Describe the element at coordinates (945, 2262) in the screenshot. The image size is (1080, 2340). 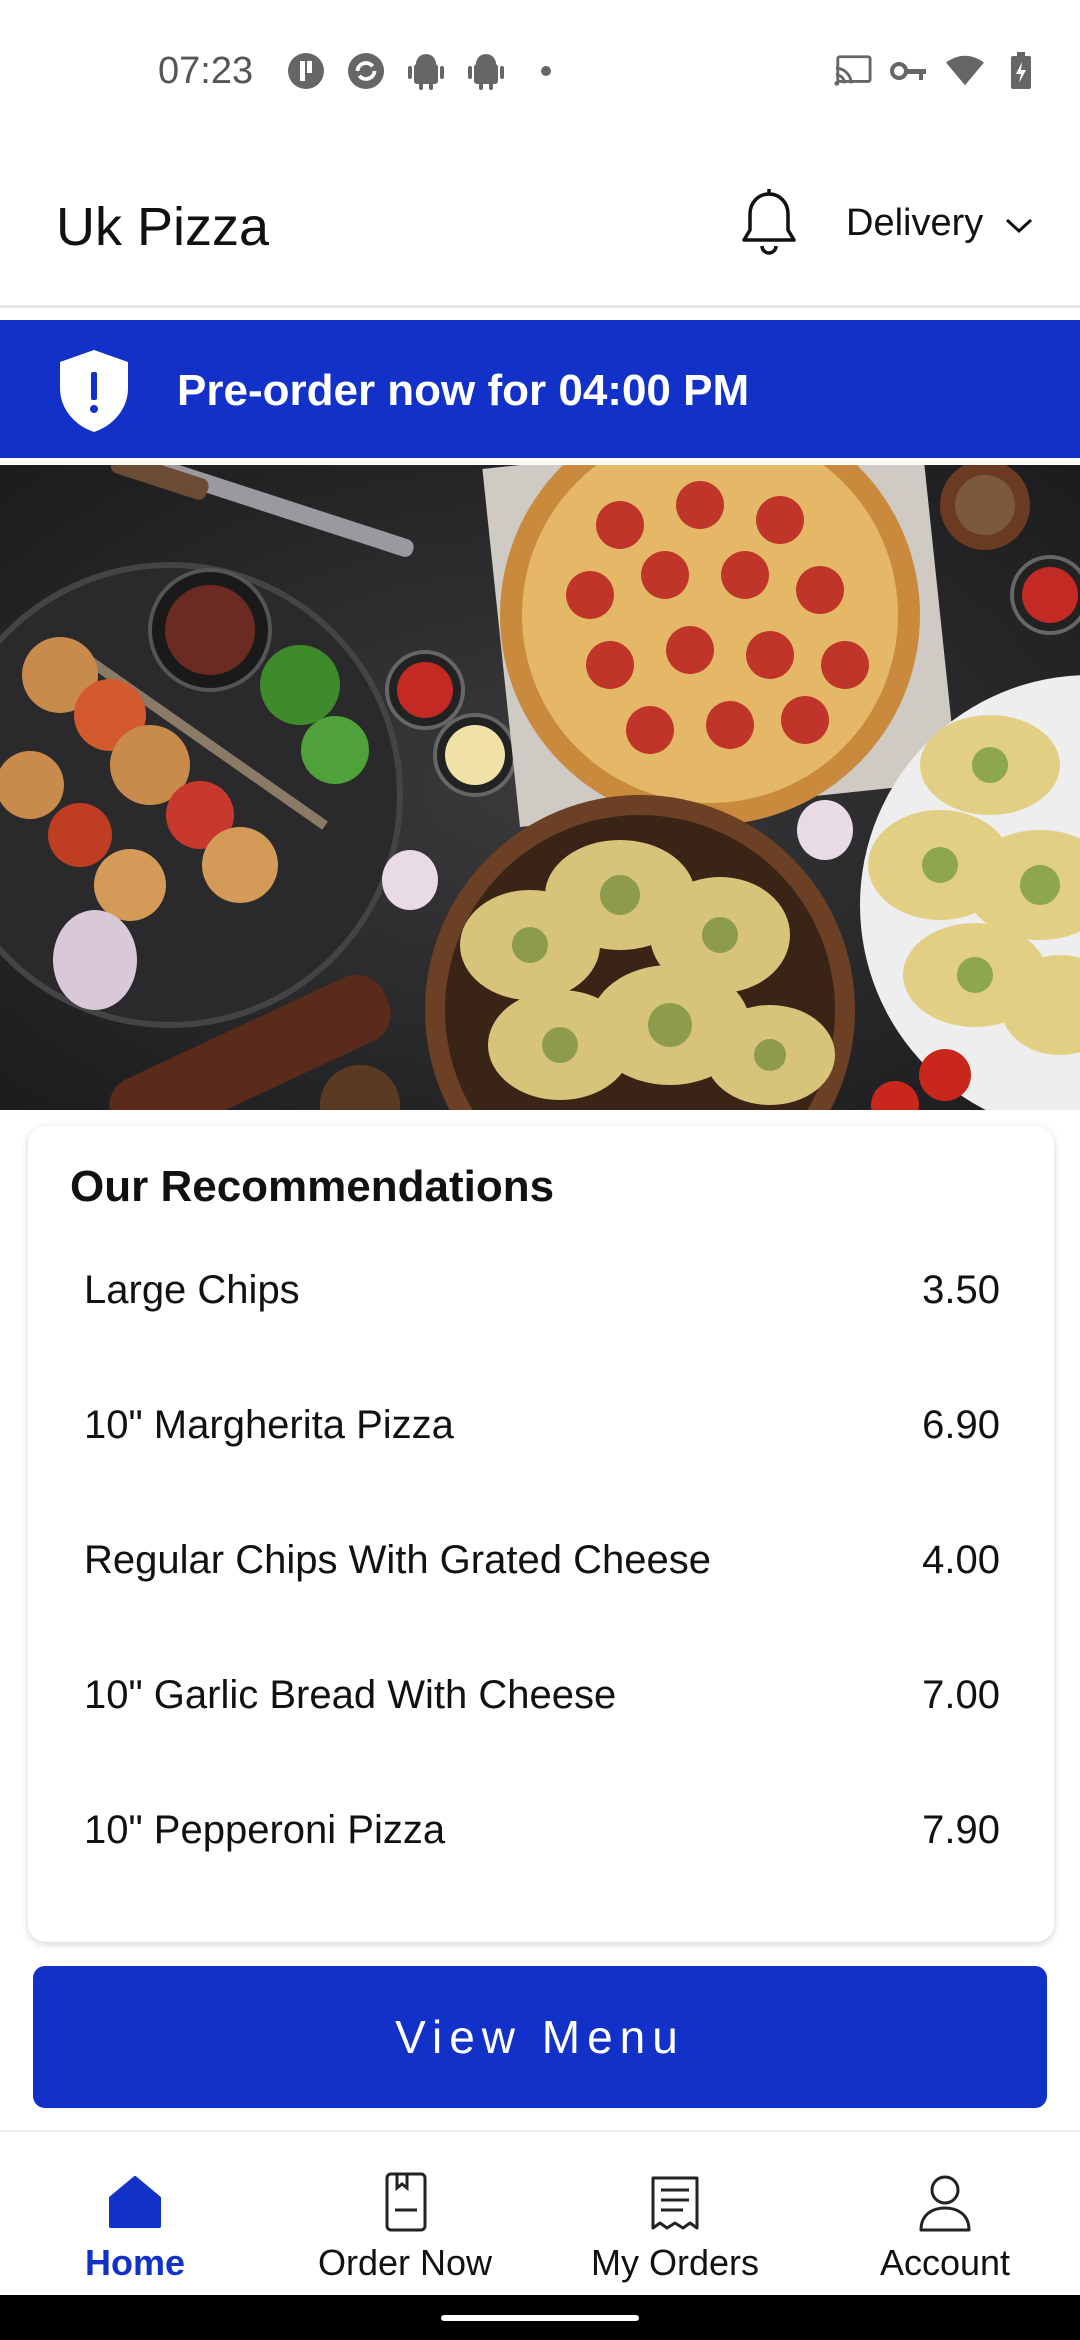
I see `nav-label-account: Account` at that location.